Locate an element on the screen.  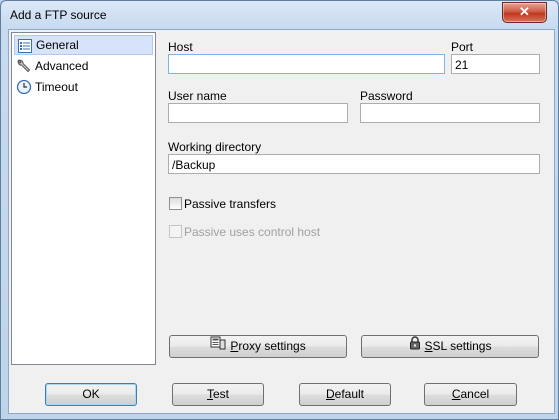
passive-transfers-checkbox is located at coordinates (175, 203).